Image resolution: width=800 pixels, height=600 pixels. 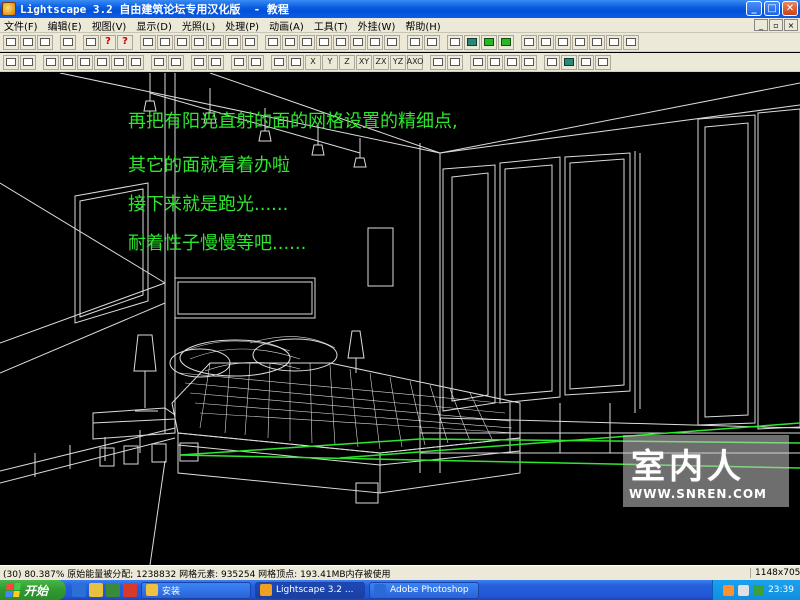 I want to click on menu-tools: 工具(T), so click(x=331, y=25).